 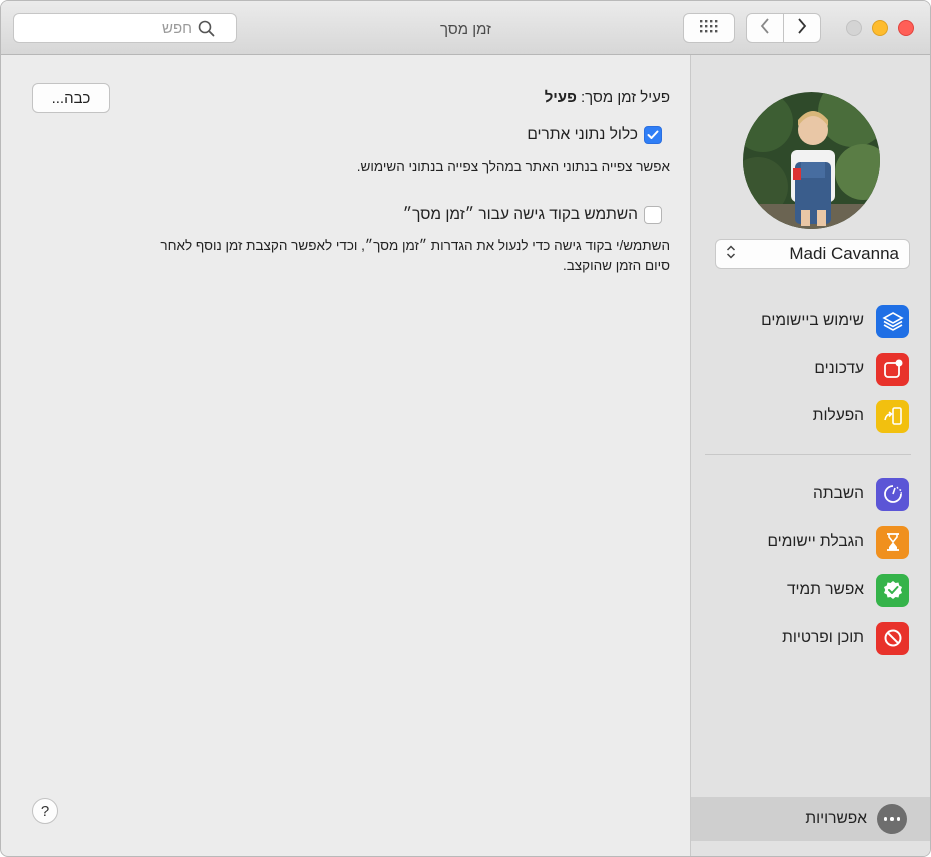 What do you see at coordinates (810, 416) in the screenshot?
I see `sidebar-item-pickups: הפעלות` at bounding box center [810, 416].